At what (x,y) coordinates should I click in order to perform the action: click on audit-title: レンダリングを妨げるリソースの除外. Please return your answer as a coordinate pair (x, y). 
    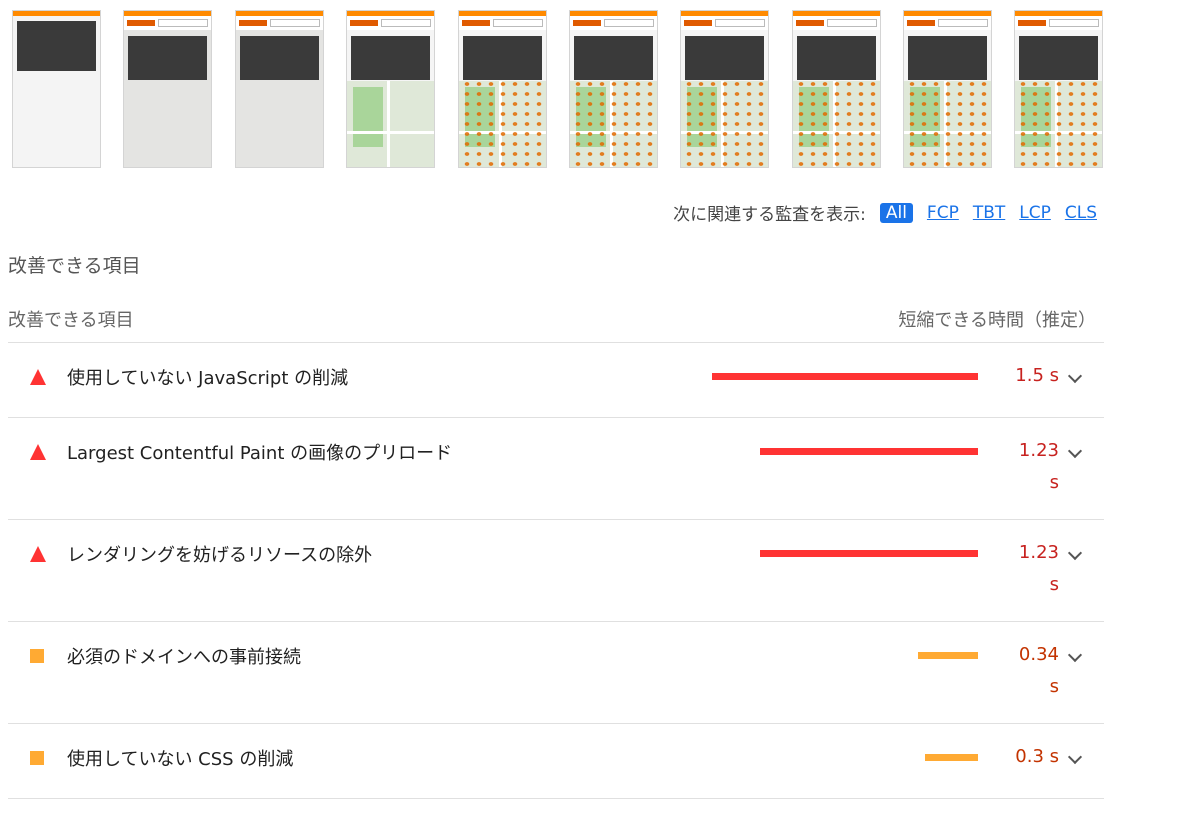
    Looking at the image, I should click on (220, 555).